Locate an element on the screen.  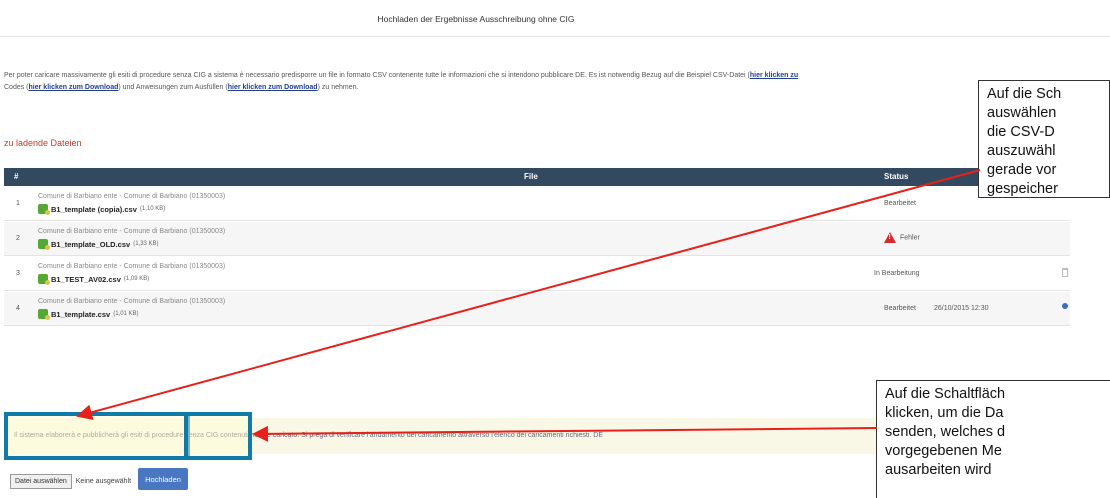
file-name: B1_TEST_AV02.csv is located at coordinates (86, 279).